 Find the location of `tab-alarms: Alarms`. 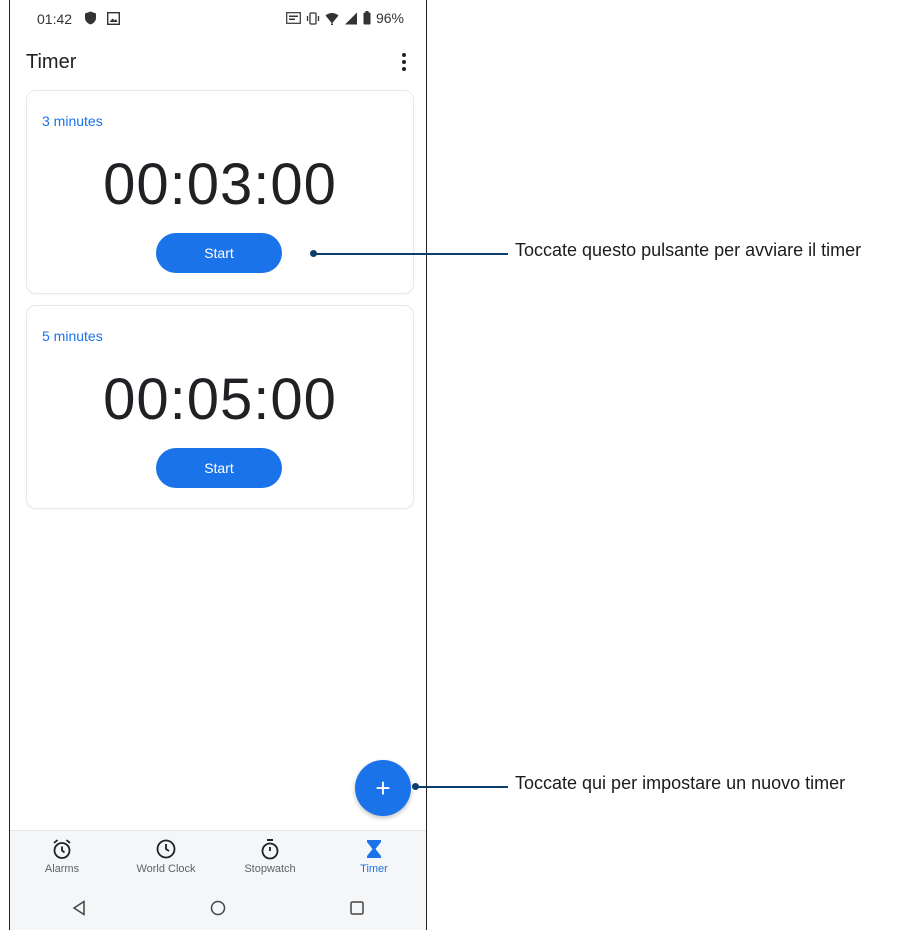

tab-alarms: Alarms is located at coordinates (62, 859).